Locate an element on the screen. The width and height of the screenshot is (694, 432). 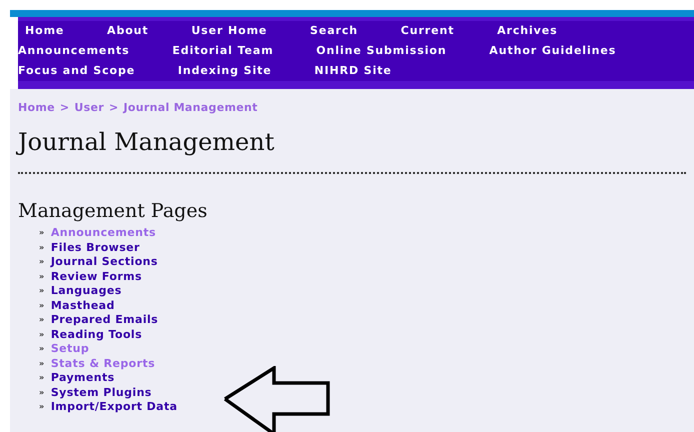
page-link: Payments is located at coordinates (82, 377).